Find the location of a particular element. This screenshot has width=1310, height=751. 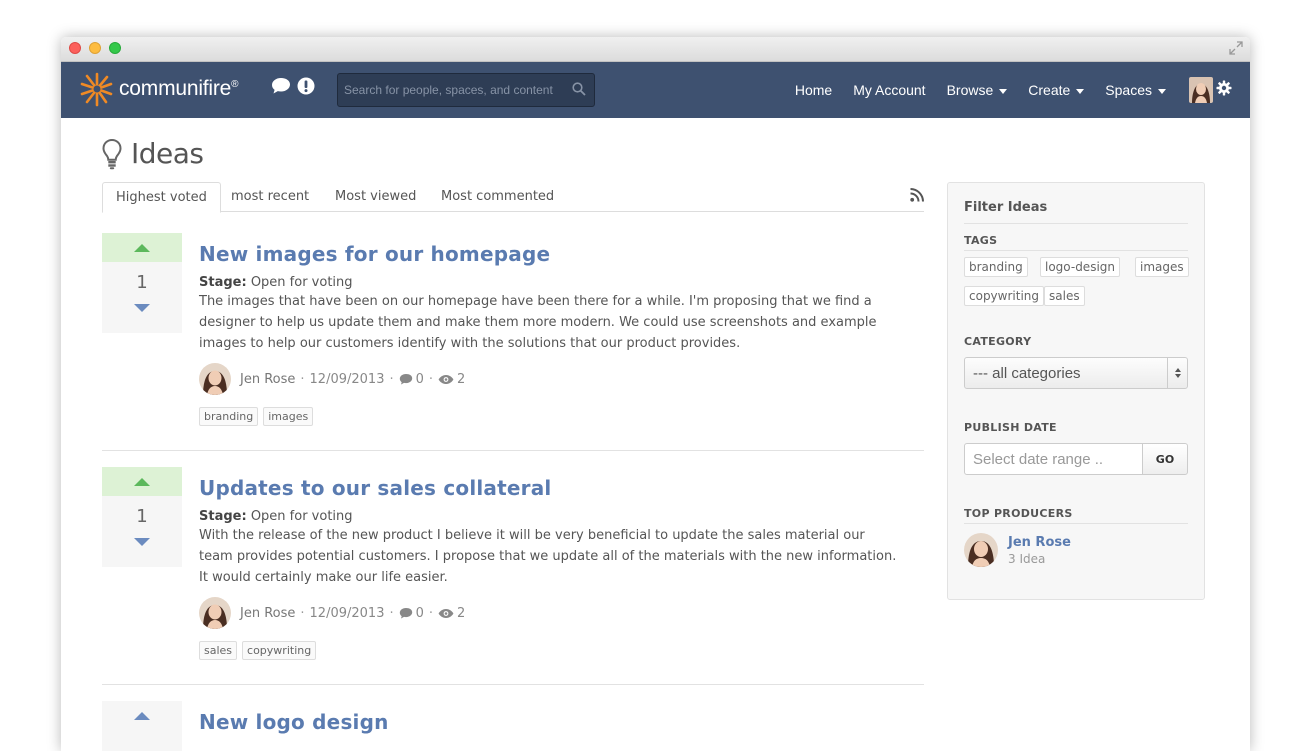

nav-my-account-label: My Account is located at coordinates (889, 90).